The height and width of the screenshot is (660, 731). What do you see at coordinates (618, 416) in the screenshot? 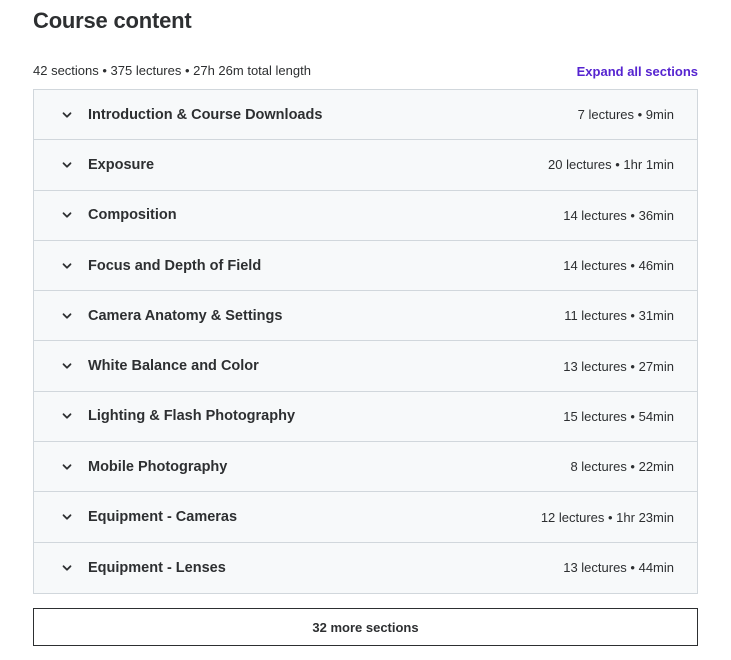
I see `section-meta: 15 lectures • 54min` at bounding box center [618, 416].